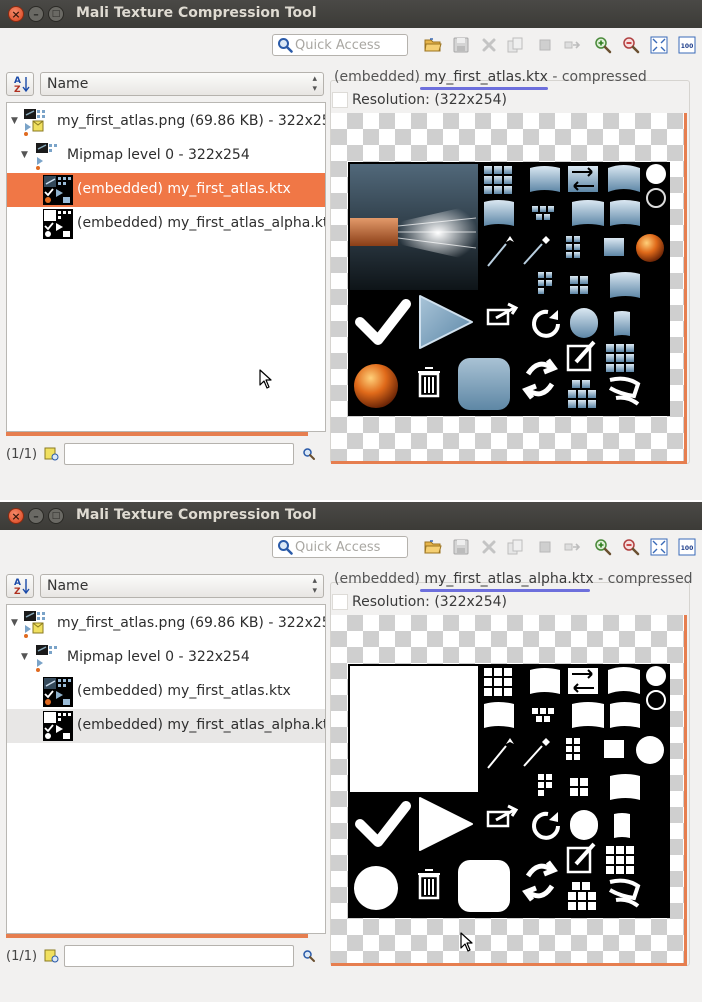 The height and width of the screenshot is (1006, 702). What do you see at coordinates (486, 77) in the screenshot?
I see `header-filename: my_first_atlas.ktx` at bounding box center [486, 77].